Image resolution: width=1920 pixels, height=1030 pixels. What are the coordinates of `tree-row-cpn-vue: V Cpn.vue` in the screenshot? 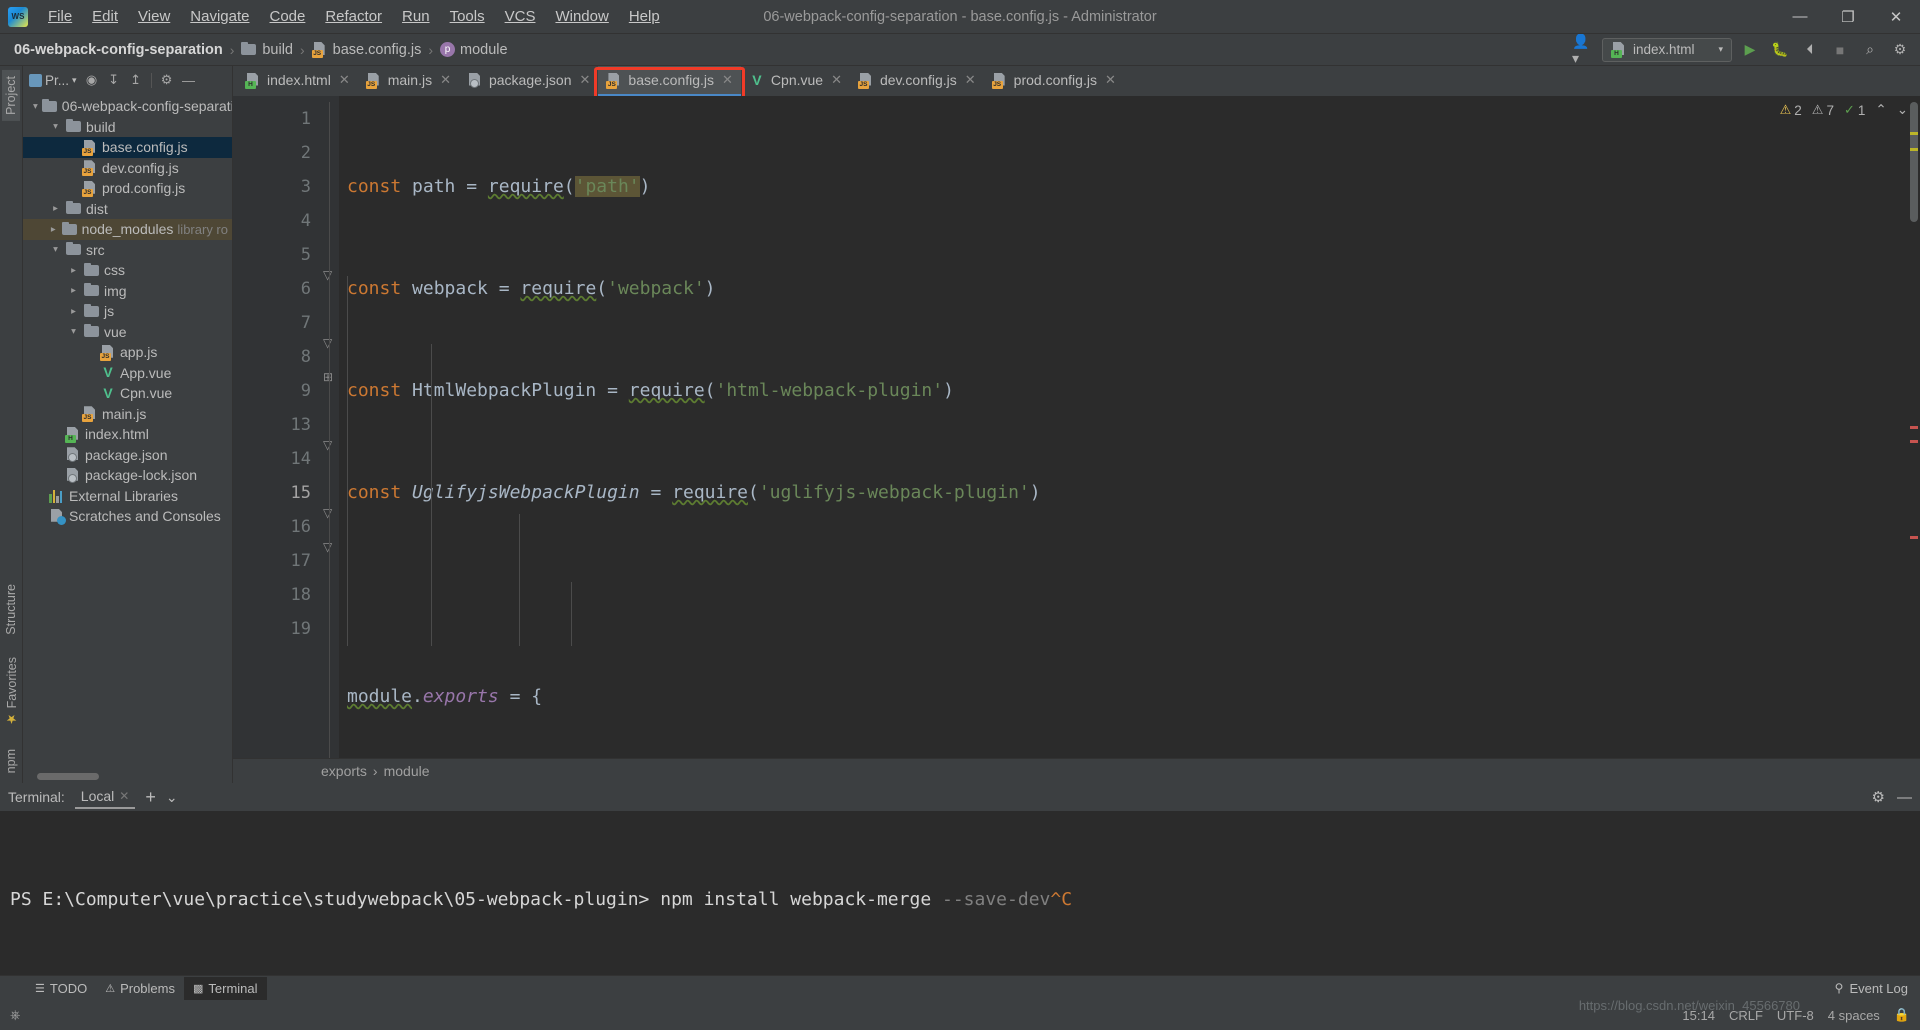 It's located at (127, 393).